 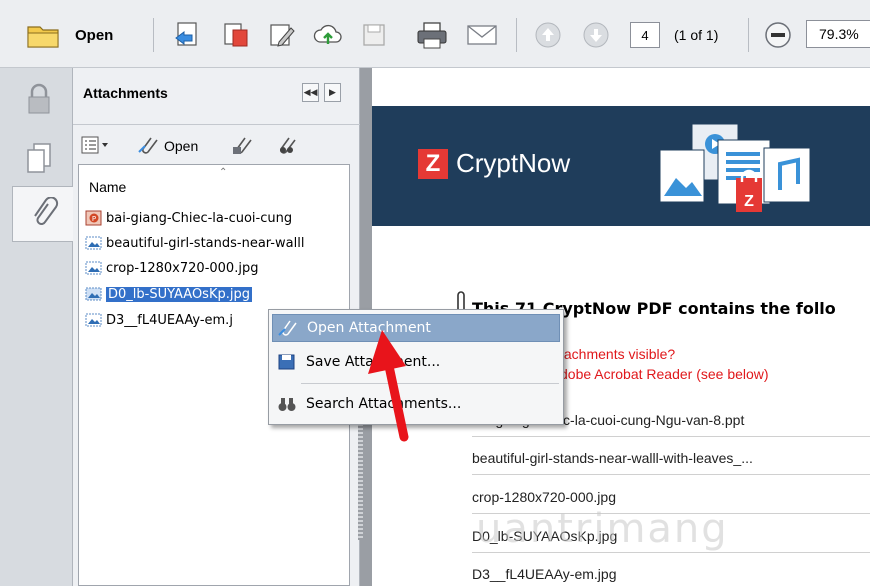 What do you see at coordinates (544, 497) in the screenshot?
I see `document-attachment-link: crop-1280x720-000.jpg` at bounding box center [544, 497].